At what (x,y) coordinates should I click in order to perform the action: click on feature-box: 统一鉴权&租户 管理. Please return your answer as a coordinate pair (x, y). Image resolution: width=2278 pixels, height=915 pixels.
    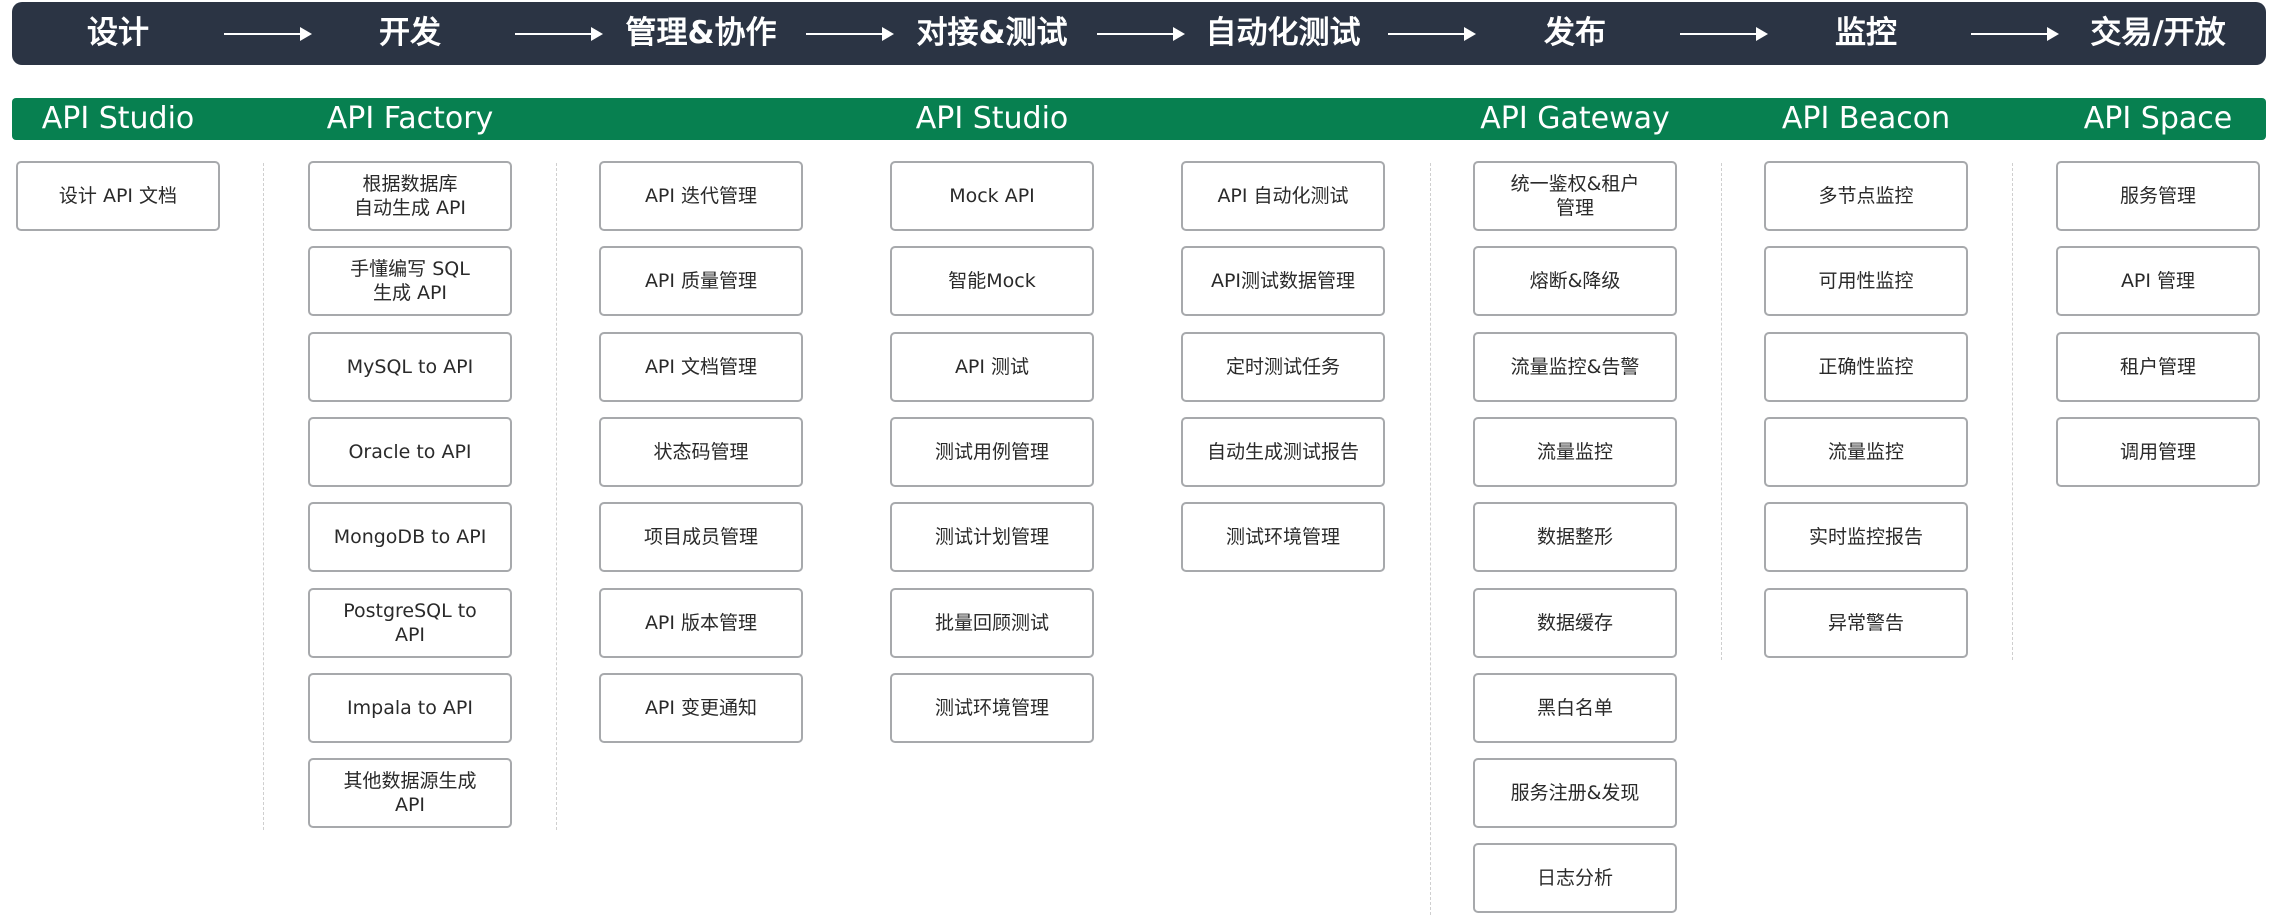
    Looking at the image, I should click on (1575, 196).